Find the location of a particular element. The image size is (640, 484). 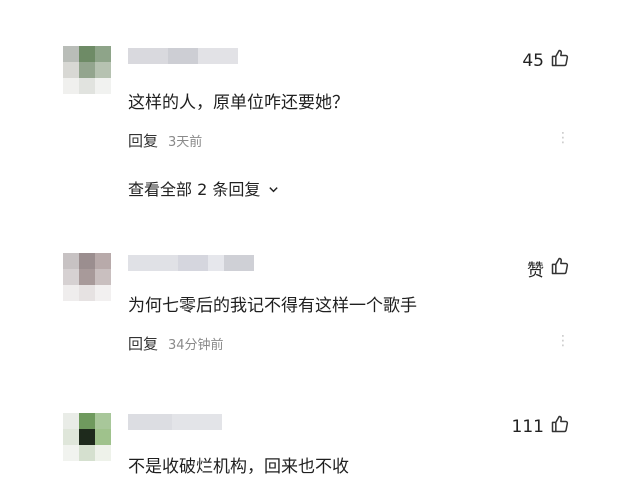

view-replies-link: 查看全部 2 条回复 is located at coordinates (203, 188).